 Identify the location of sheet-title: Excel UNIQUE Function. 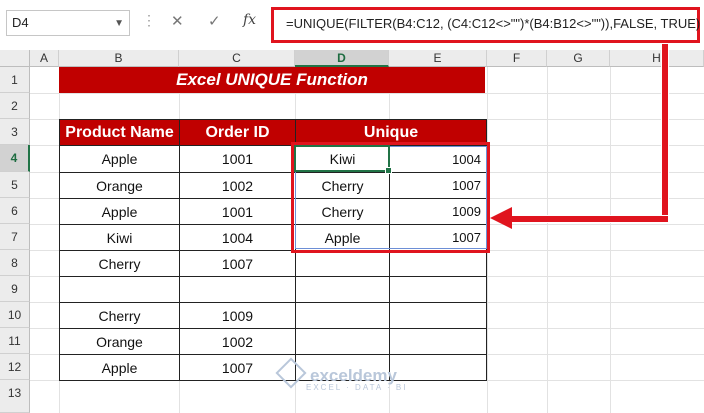
(272, 80).